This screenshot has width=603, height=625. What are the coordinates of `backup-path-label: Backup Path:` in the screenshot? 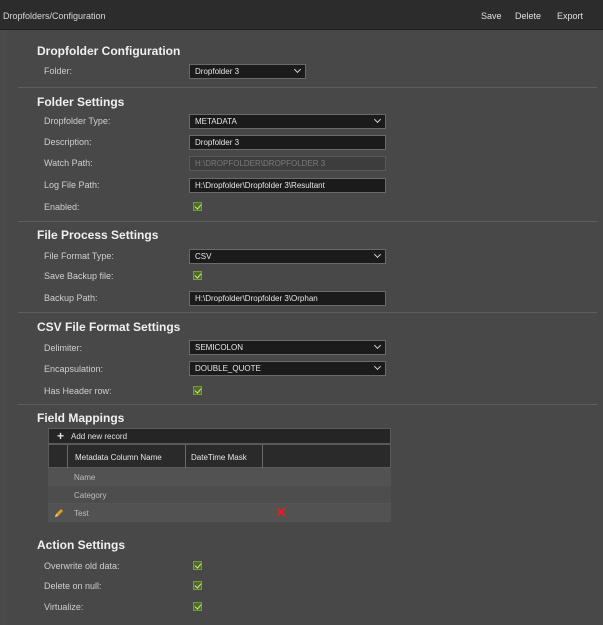 It's located at (71, 298).